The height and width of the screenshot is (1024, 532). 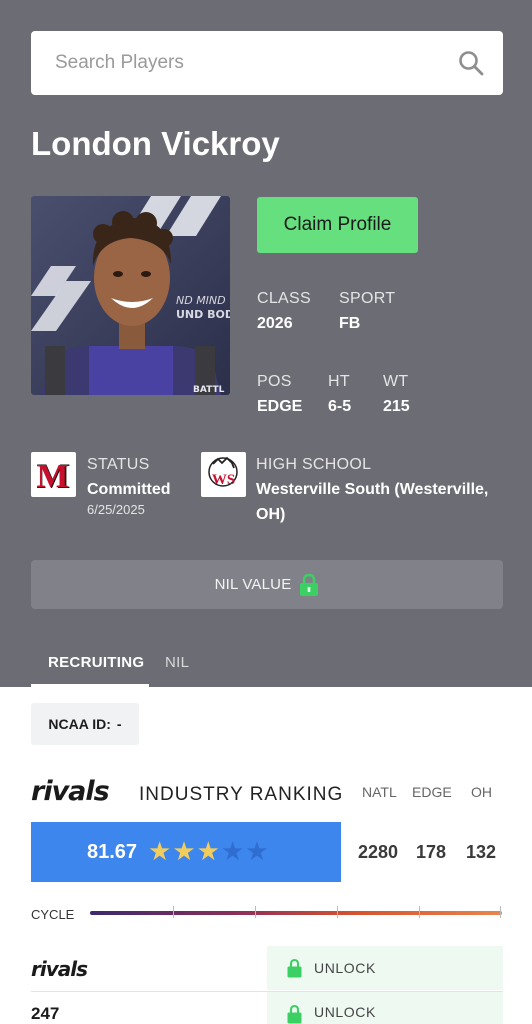 What do you see at coordinates (119, 62) in the screenshot?
I see `search-placeholder: Search Players` at bounding box center [119, 62].